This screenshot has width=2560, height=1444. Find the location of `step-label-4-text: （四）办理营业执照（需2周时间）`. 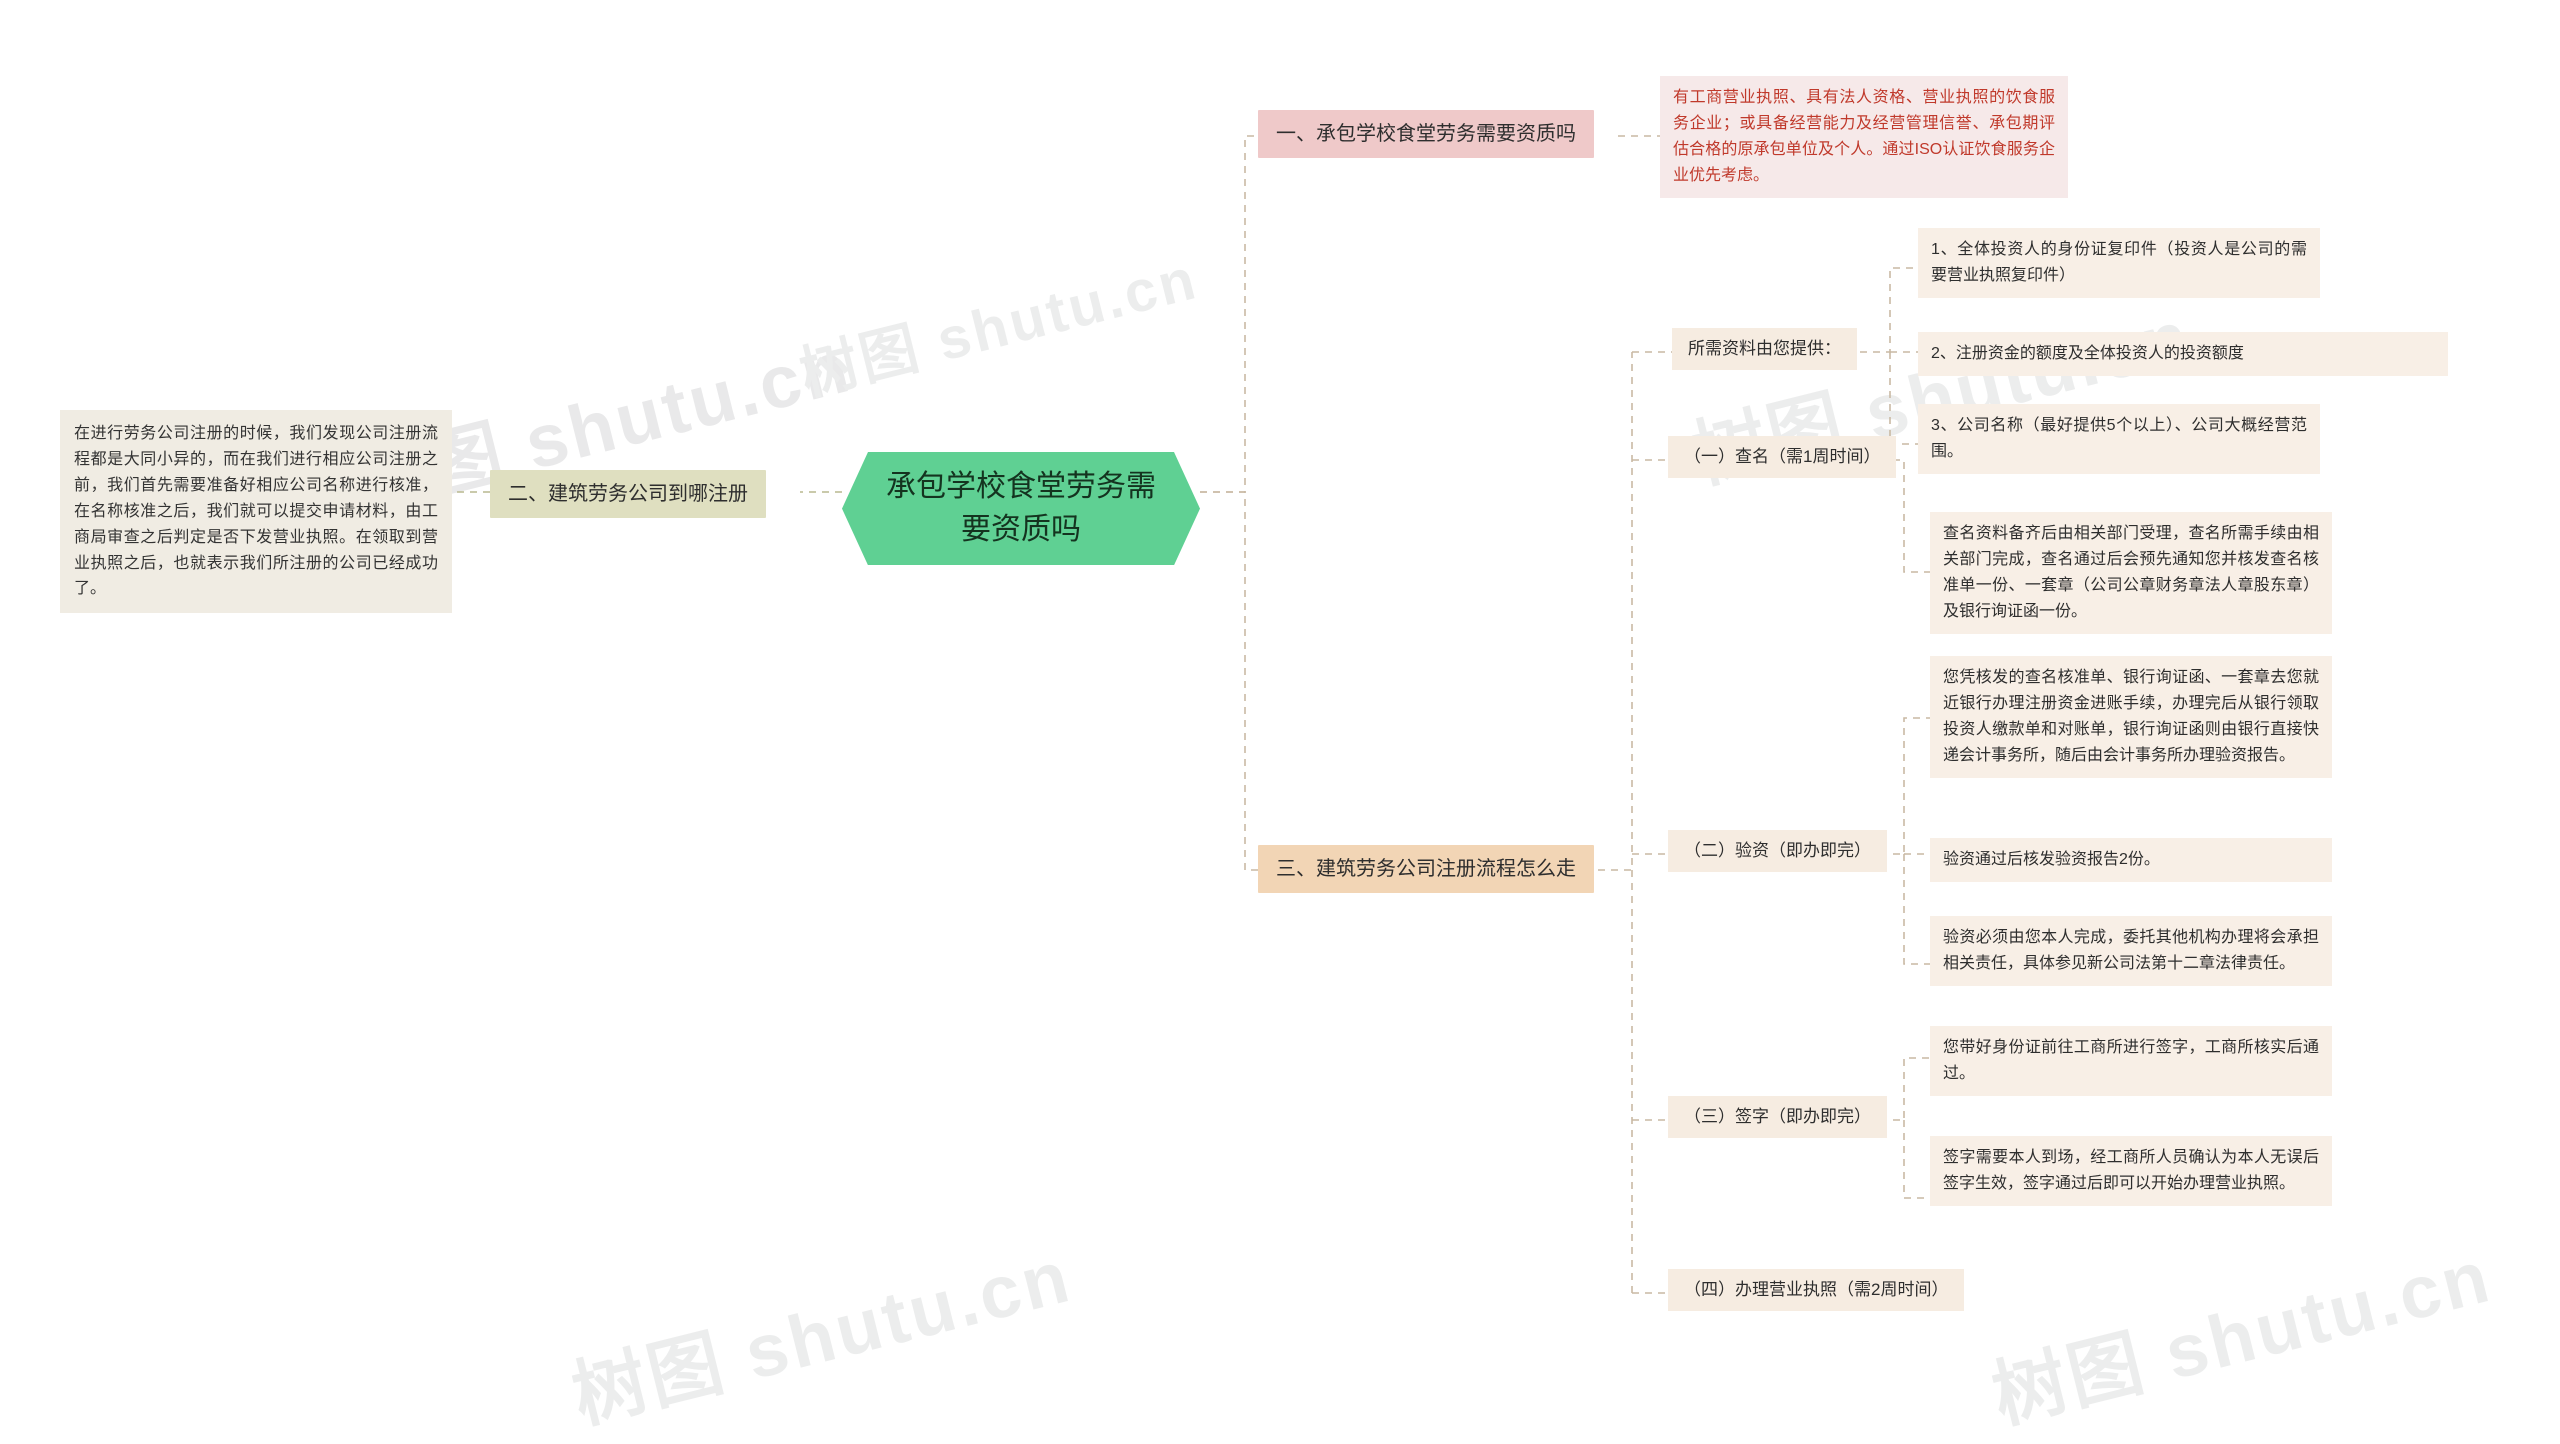

step-label-4-text: （四）办理营业执照（需2周时间） is located at coordinates (1816, 1289).